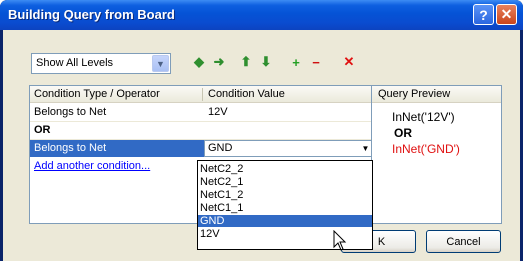 This screenshot has height=261, width=523. Describe the element at coordinates (202, 130) in the screenshot. I see `table-row: OR` at that location.